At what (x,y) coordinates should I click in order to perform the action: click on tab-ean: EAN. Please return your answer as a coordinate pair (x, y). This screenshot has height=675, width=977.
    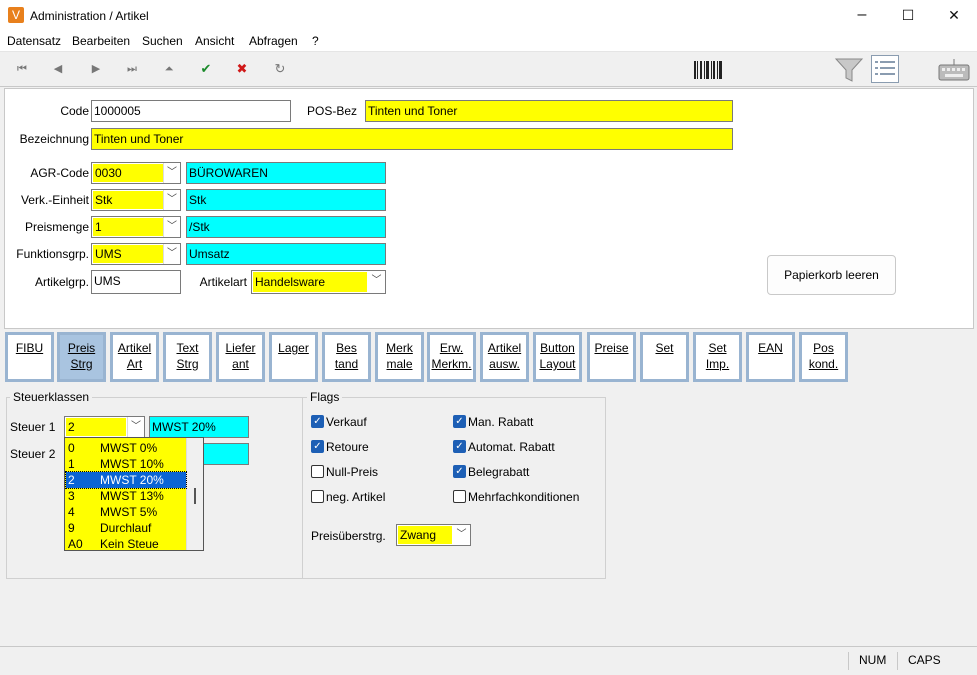
    Looking at the image, I should click on (770, 357).